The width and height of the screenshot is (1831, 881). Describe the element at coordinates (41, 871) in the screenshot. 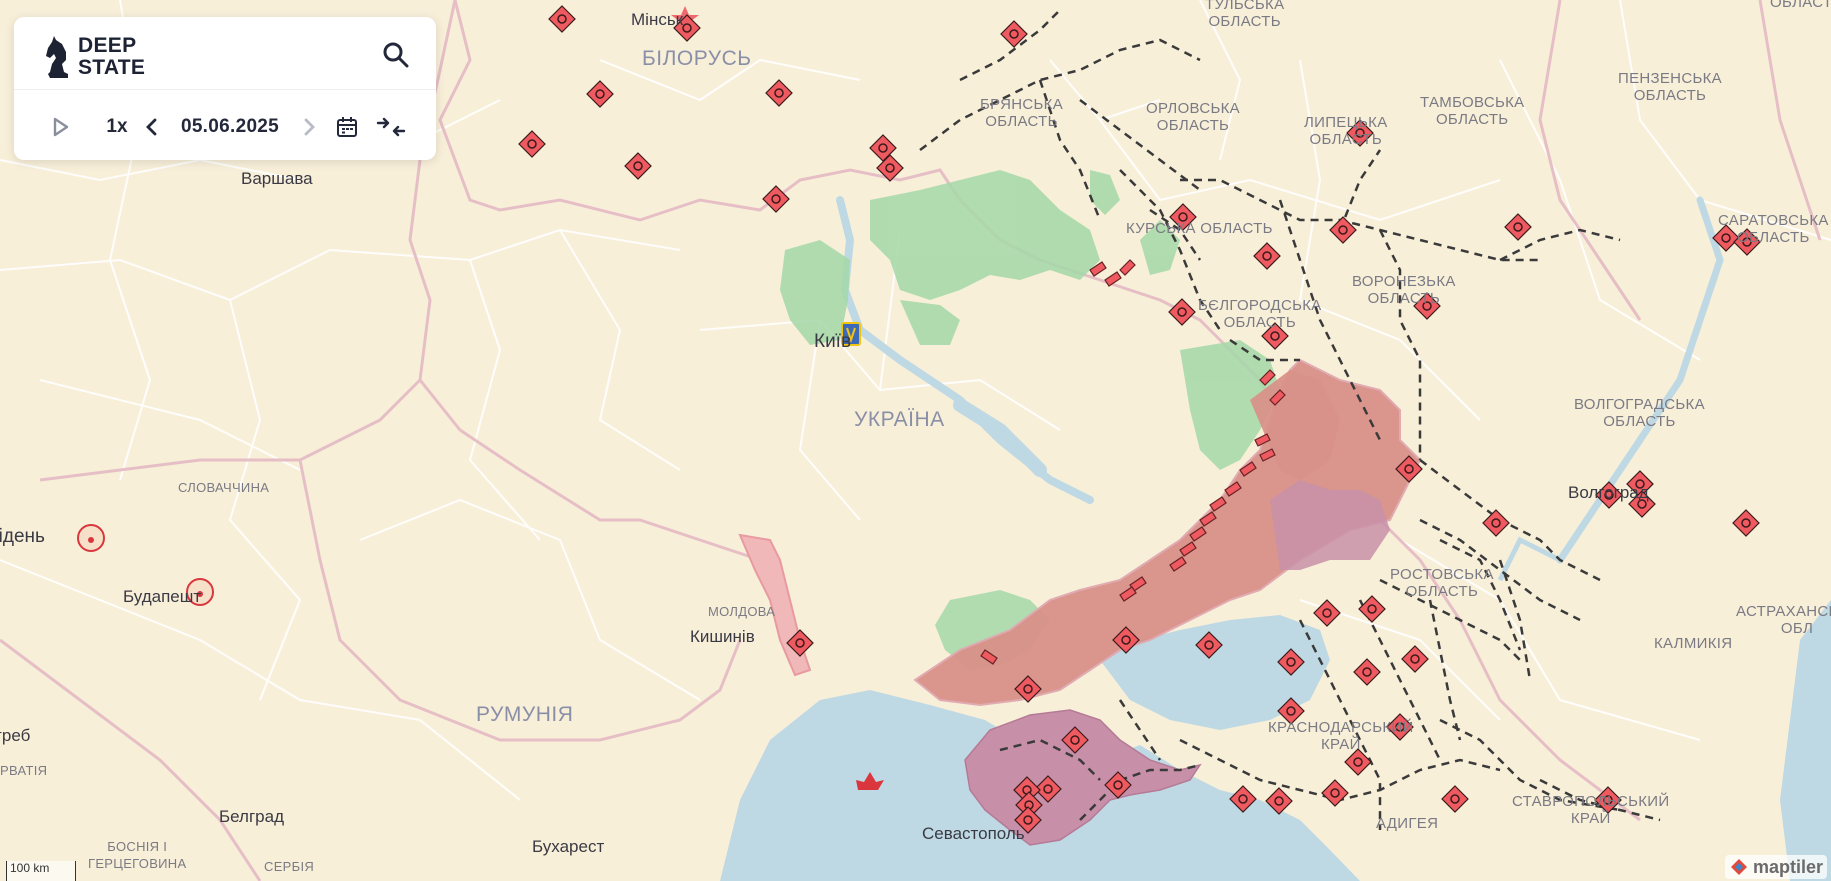

I see `map-scale: 100 km` at that location.